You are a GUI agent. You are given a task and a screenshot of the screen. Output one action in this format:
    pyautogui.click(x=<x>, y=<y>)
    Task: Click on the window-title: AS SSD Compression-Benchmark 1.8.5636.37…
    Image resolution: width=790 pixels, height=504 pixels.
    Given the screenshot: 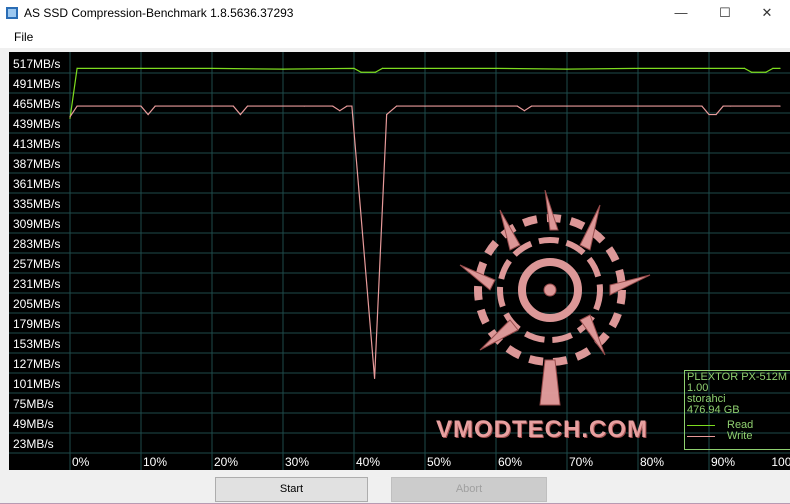 What is the action you would take?
    pyautogui.click(x=159, y=13)
    